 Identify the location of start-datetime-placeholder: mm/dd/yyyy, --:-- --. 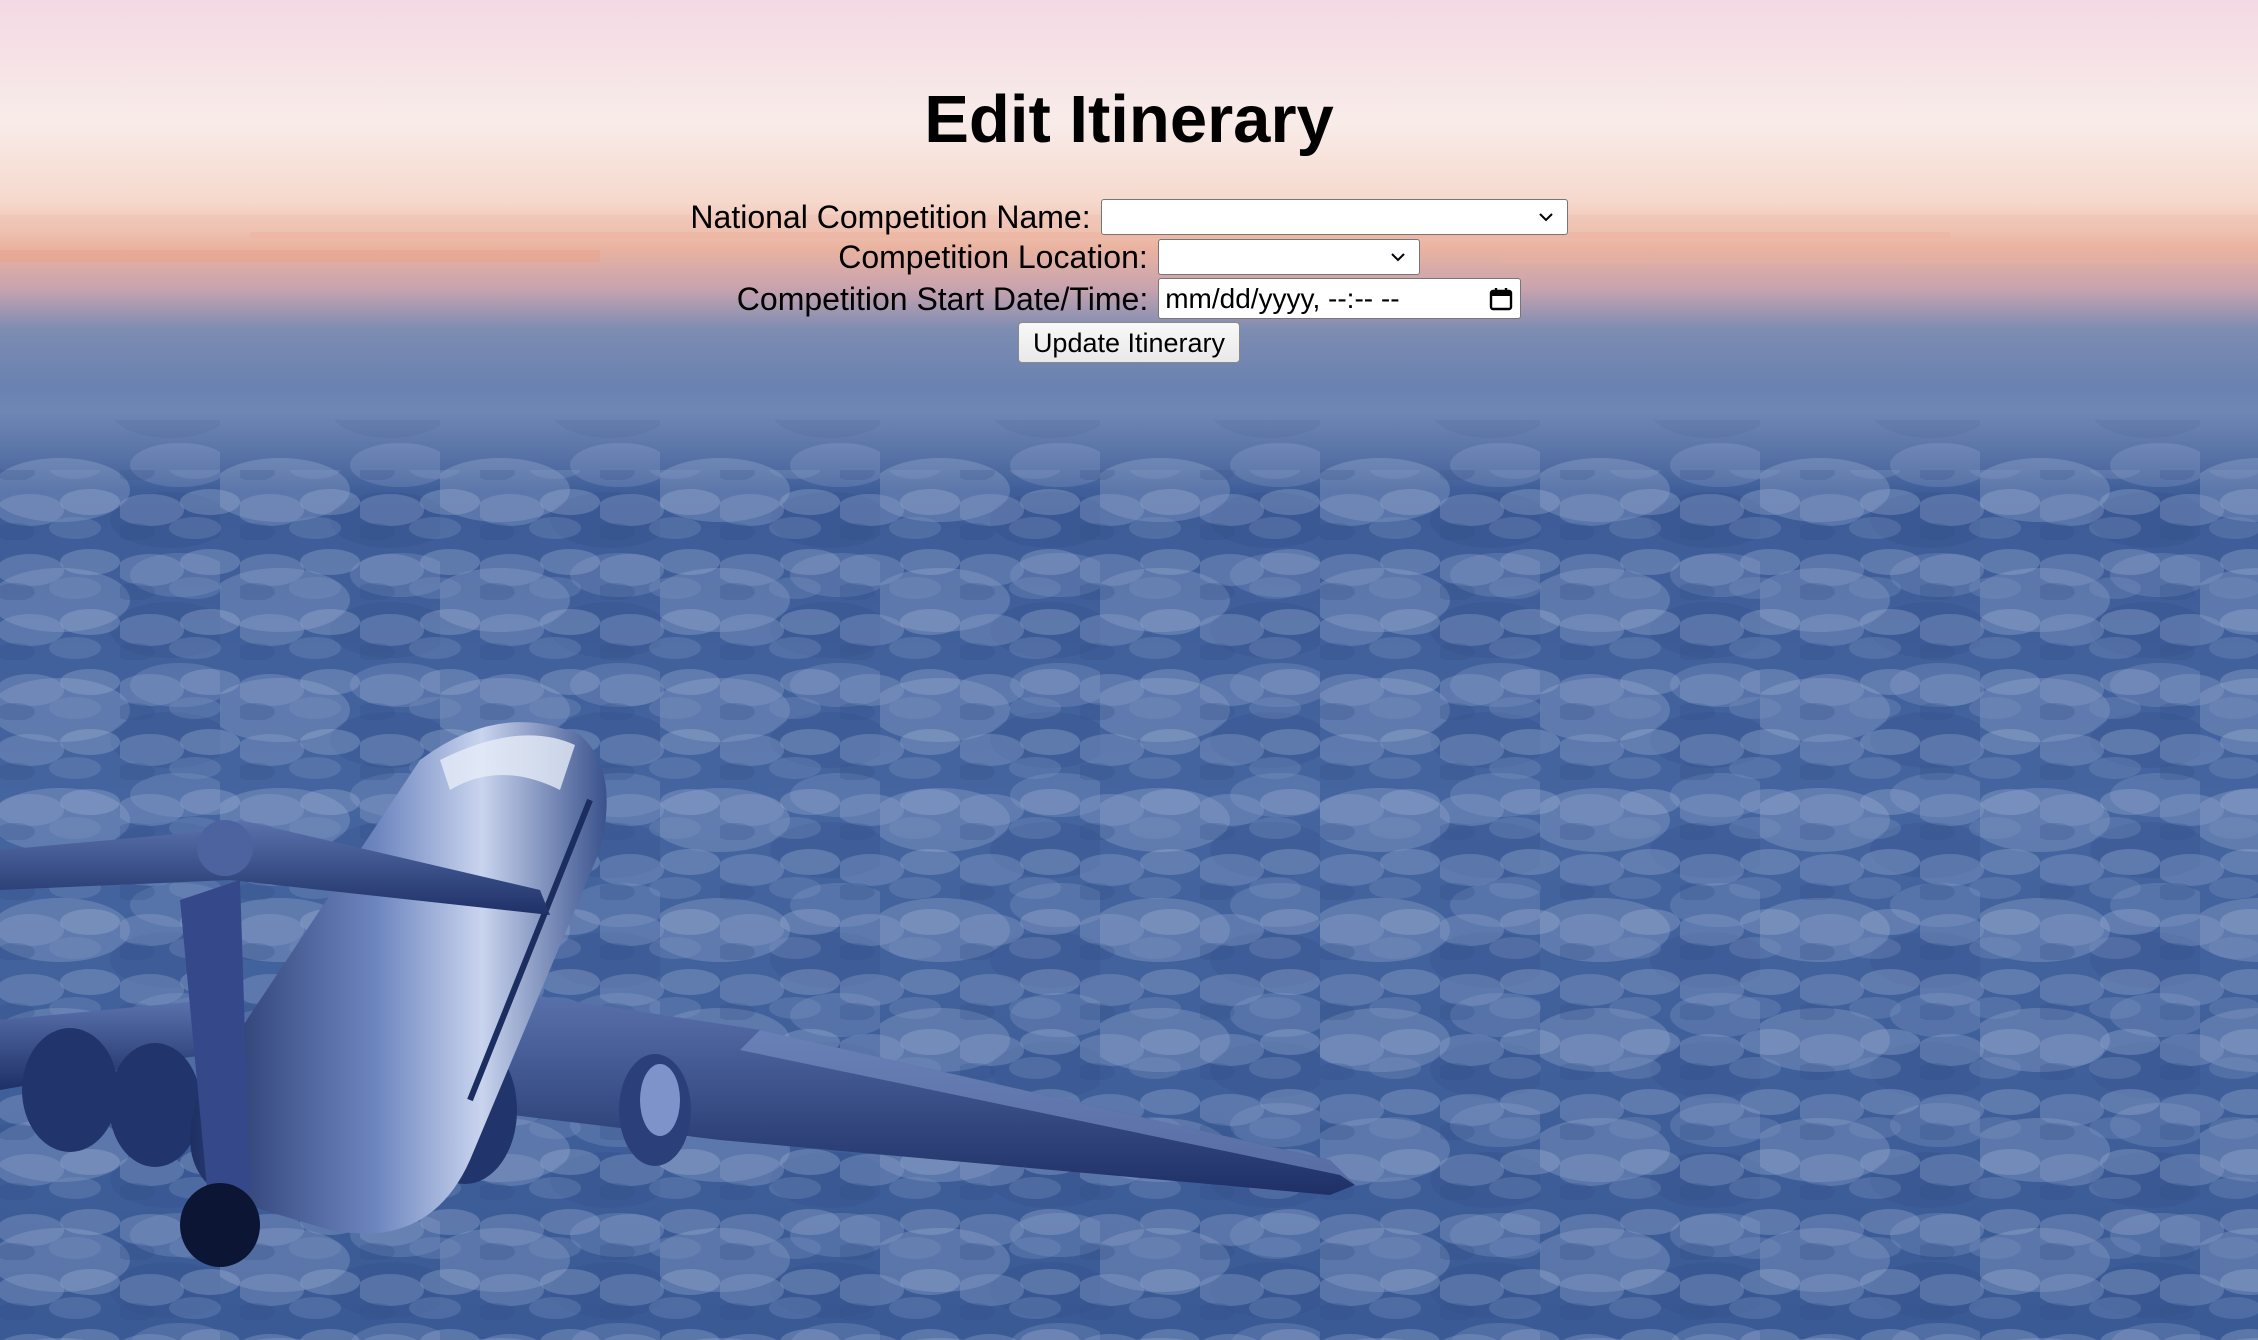
(1282, 298).